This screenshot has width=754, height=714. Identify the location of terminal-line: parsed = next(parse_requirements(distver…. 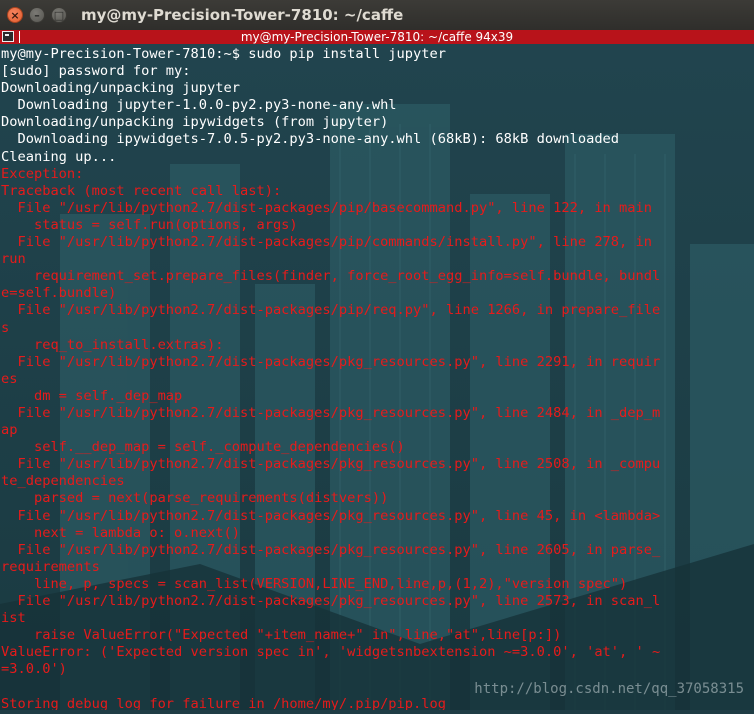
(195, 498).